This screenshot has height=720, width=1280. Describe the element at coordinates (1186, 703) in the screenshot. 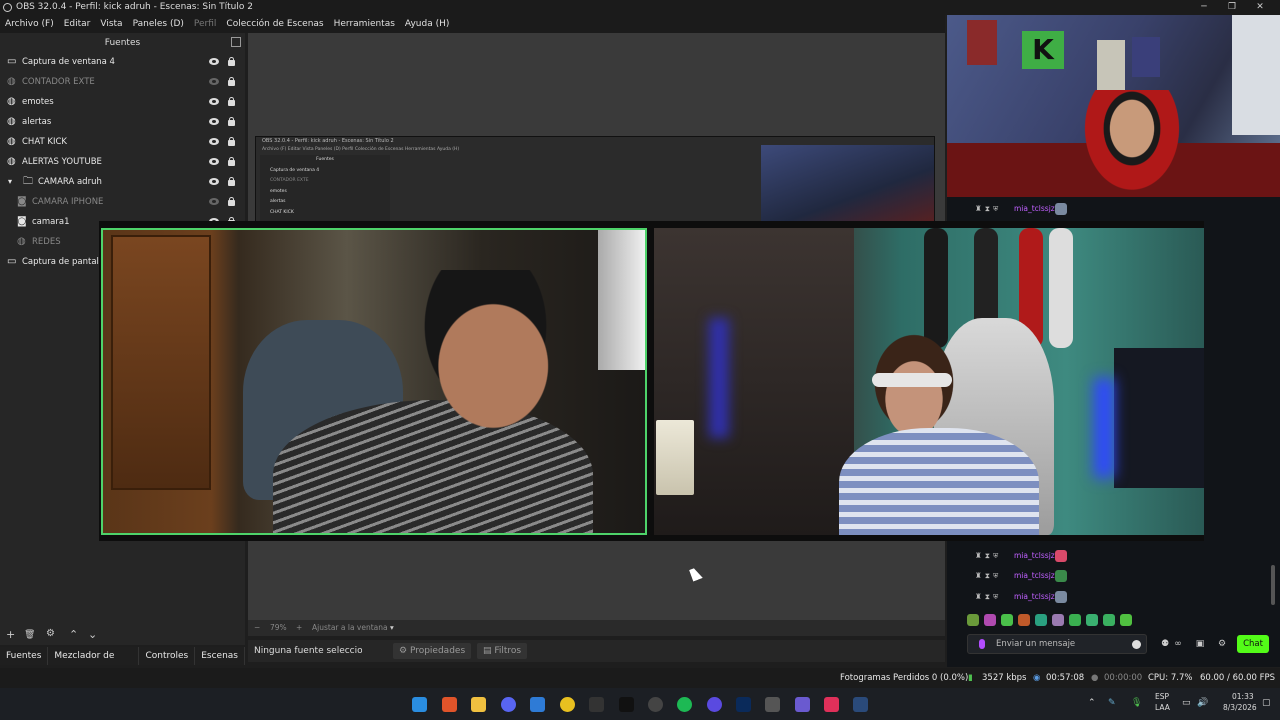

I see `network-icon: ▭` at that location.